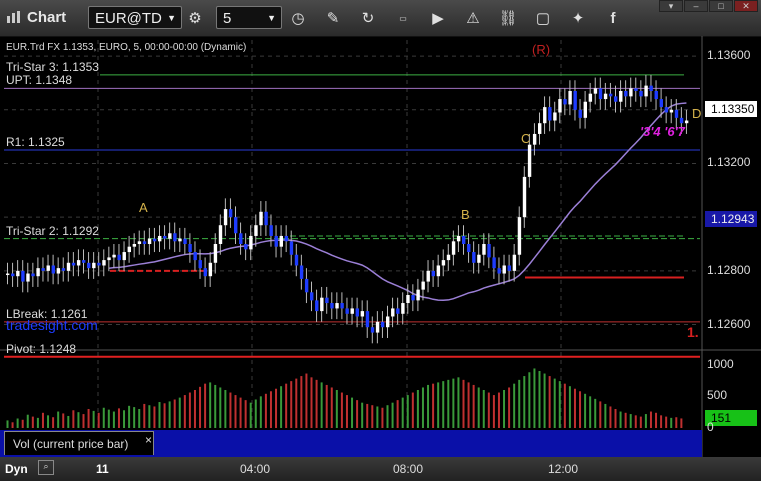 The image size is (761, 481). Describe the element at coordinates (717, 395) in the screenshot. I see `volume-tick-label: 500` at that location.